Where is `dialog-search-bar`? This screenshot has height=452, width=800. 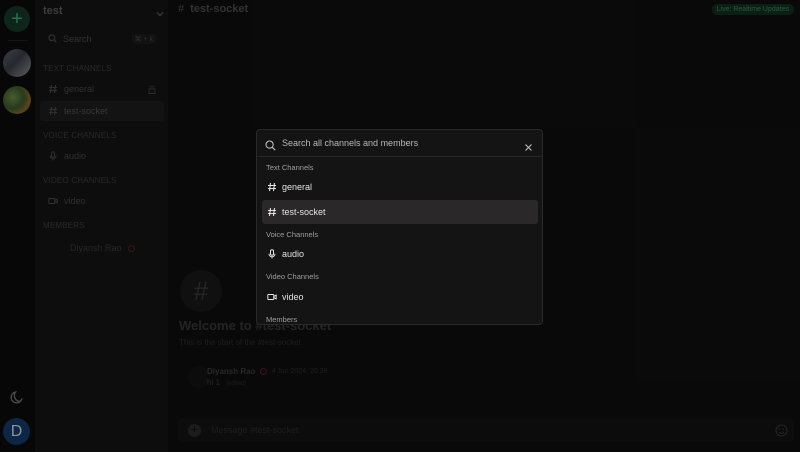 dialog-search-bar is located at coordinates (399, 143).